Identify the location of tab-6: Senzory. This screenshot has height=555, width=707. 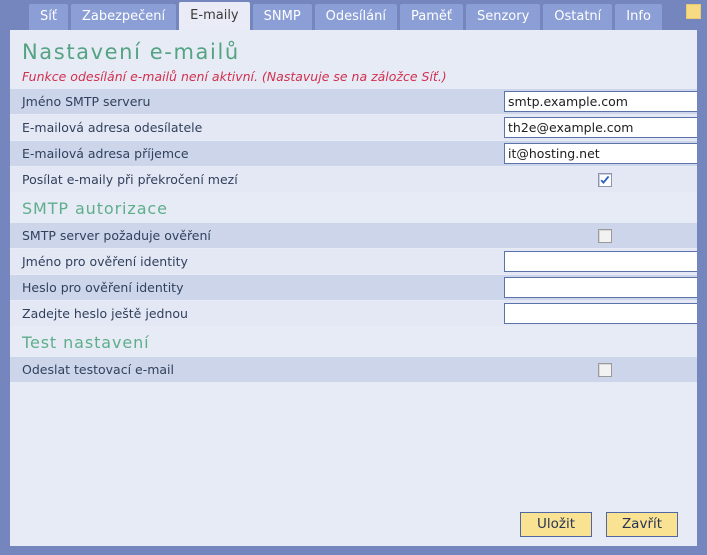
(503, 17).